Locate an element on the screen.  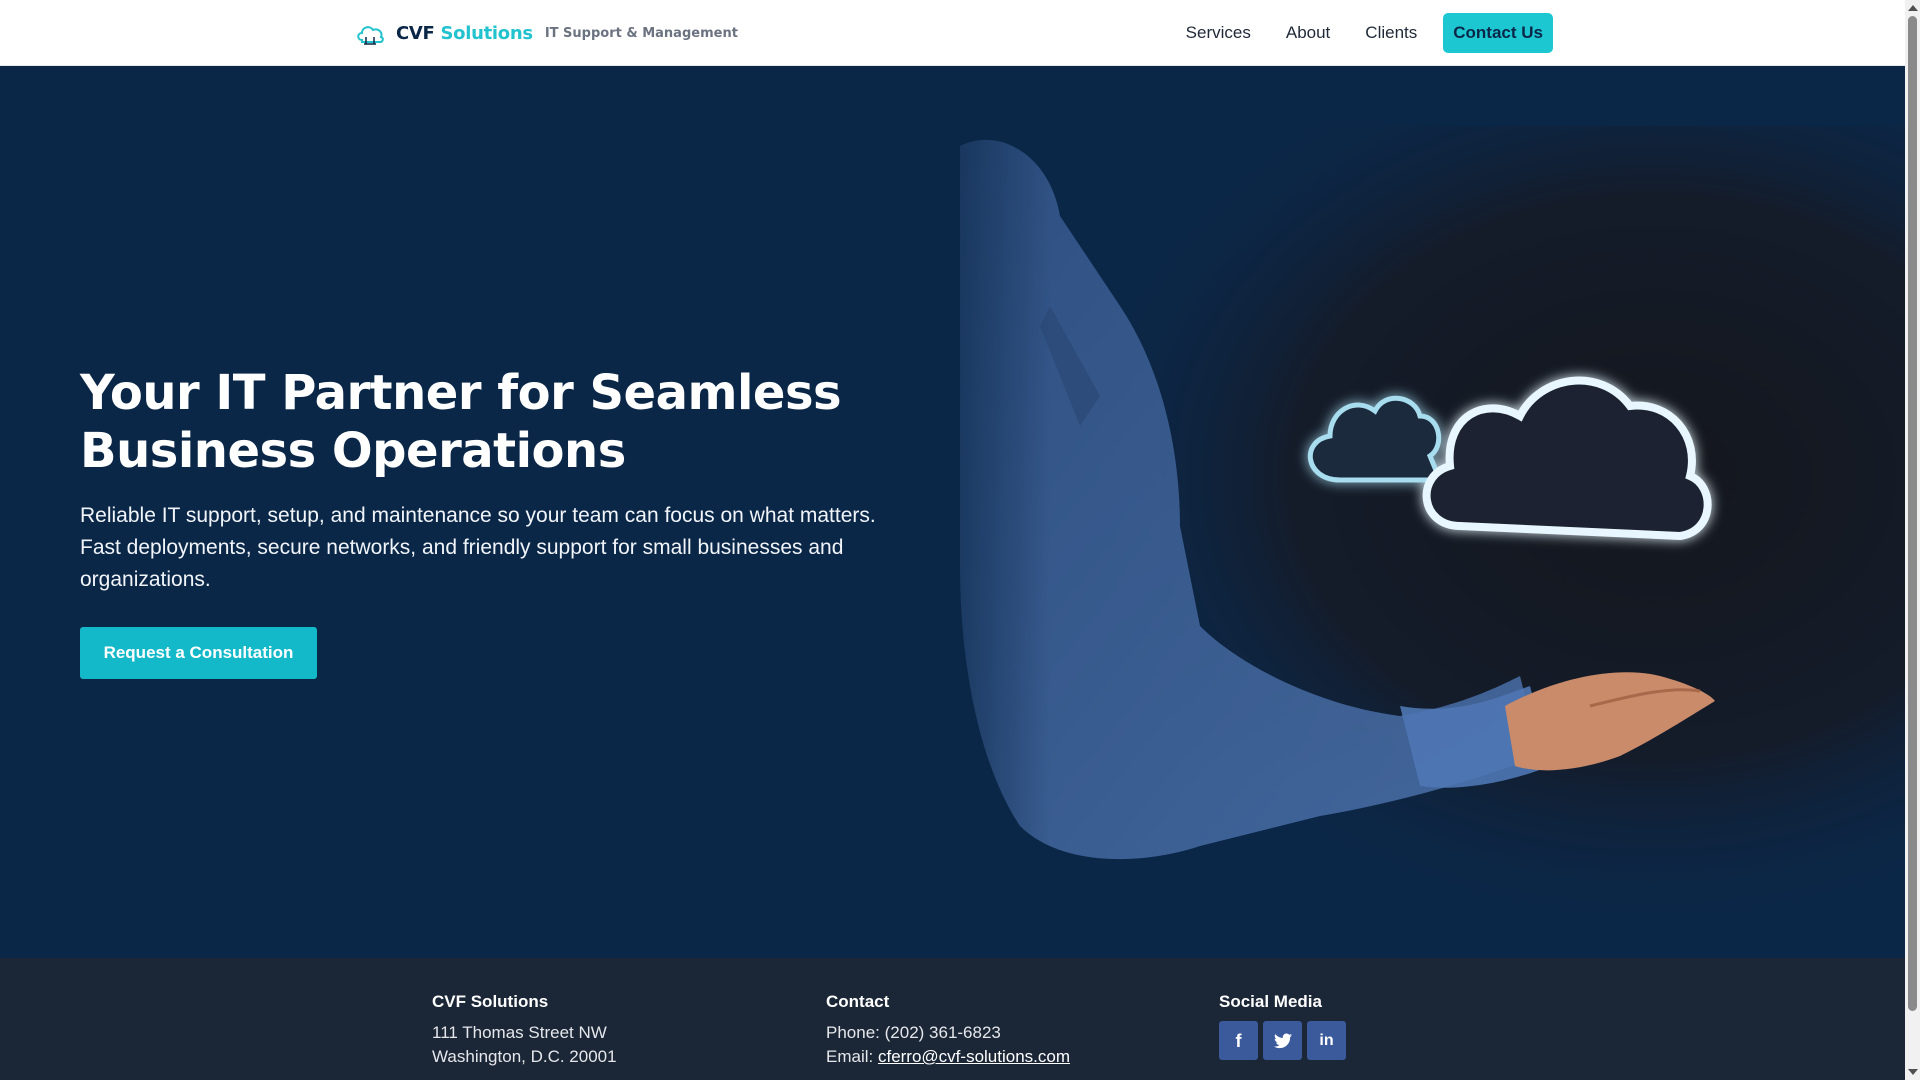
phone-number: (202) 361-6823 is located at coordinates (942, 1032).